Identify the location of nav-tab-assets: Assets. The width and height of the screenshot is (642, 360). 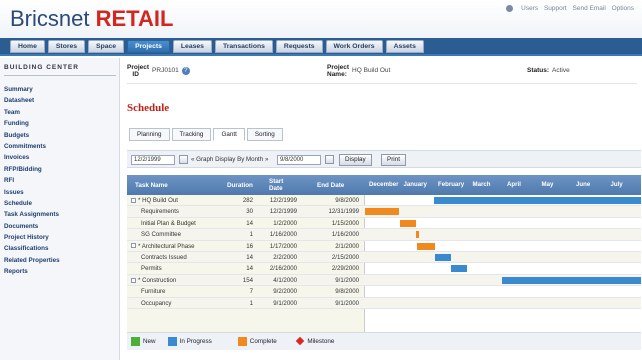
(404, 46).